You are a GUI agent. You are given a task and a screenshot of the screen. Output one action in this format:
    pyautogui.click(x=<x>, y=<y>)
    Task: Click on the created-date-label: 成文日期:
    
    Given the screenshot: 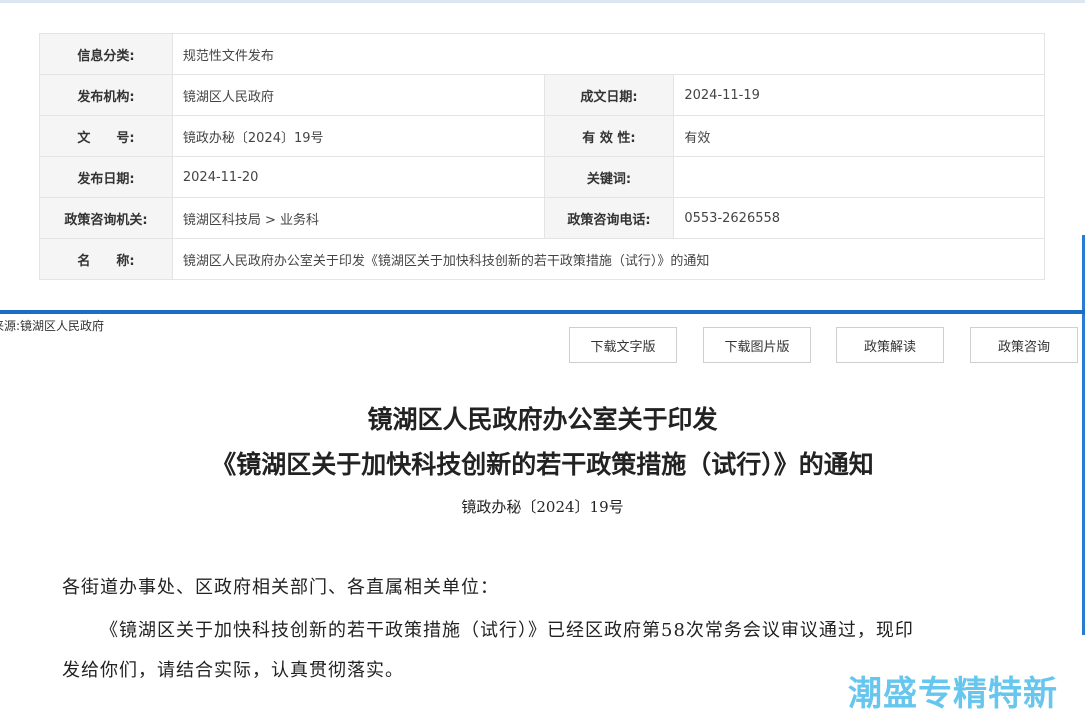 What is the action you would take?
    pyautogui.click(x=609, y=95)
    